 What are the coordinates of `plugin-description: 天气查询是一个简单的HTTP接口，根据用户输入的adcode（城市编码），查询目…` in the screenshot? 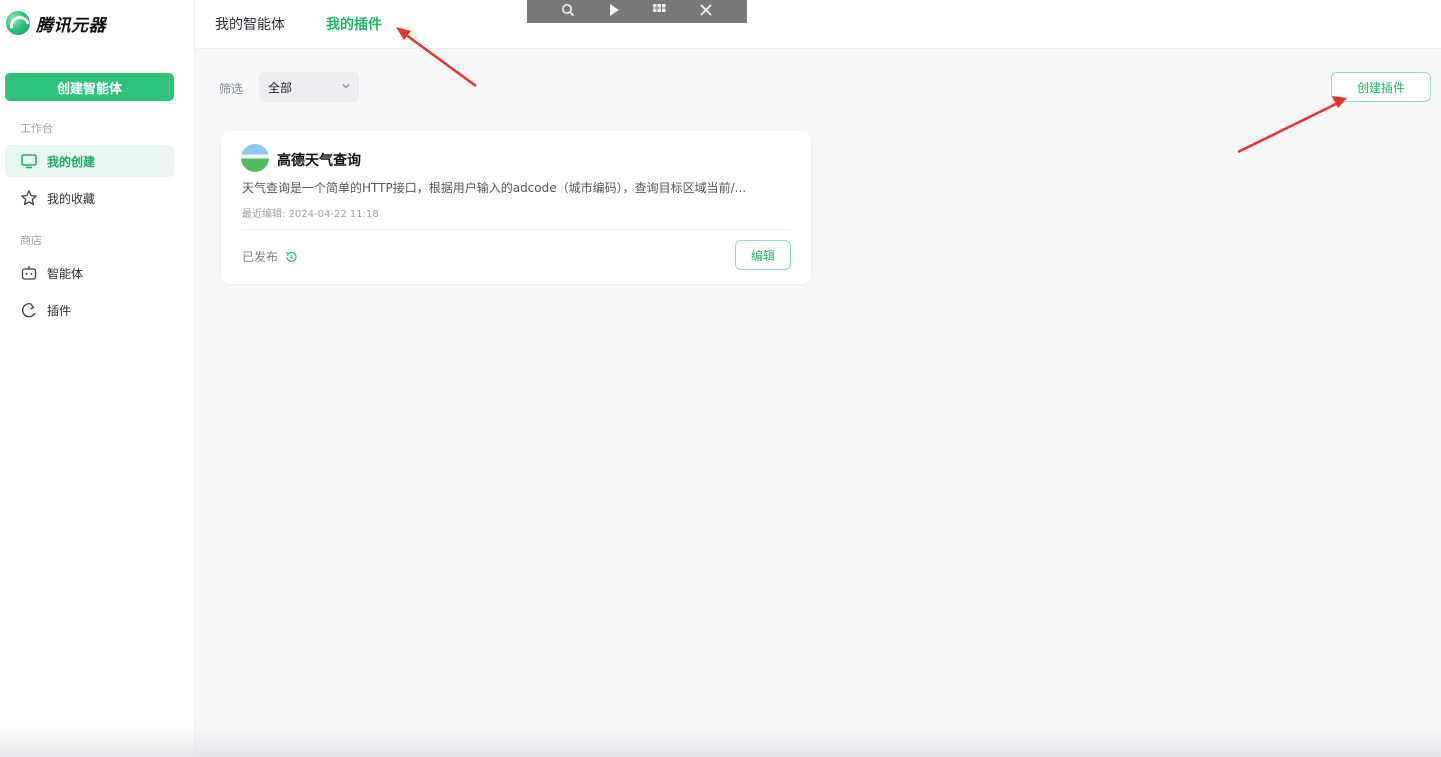 It's located at (494, 188).